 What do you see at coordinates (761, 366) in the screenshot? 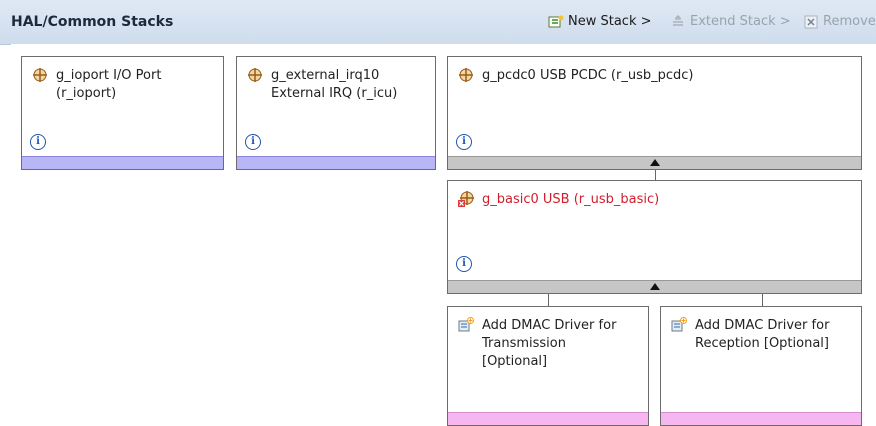
I see `add-dmac-reception-box: Add DMAC Driver for Reception [Optional]` at bounding box center [761, 366].